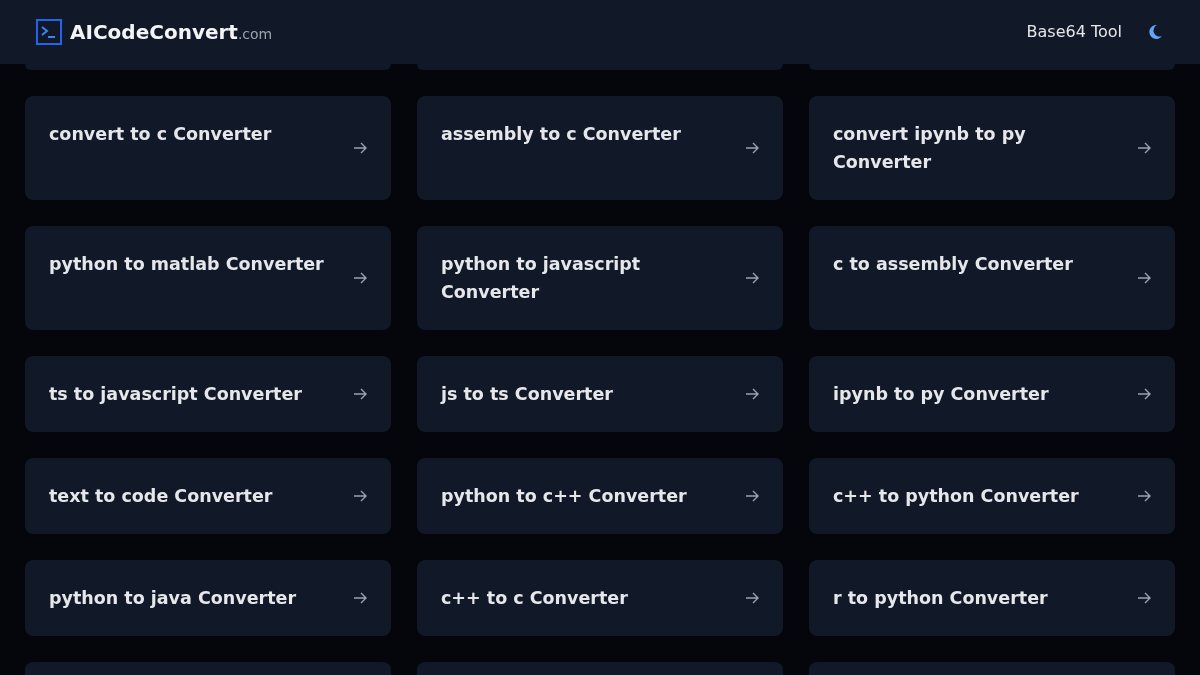 The image size is (1200, 675). Describe the element at coordinates (992, 278) in the screenshot. I see `converter-card: c to assembly Converter` at that location.